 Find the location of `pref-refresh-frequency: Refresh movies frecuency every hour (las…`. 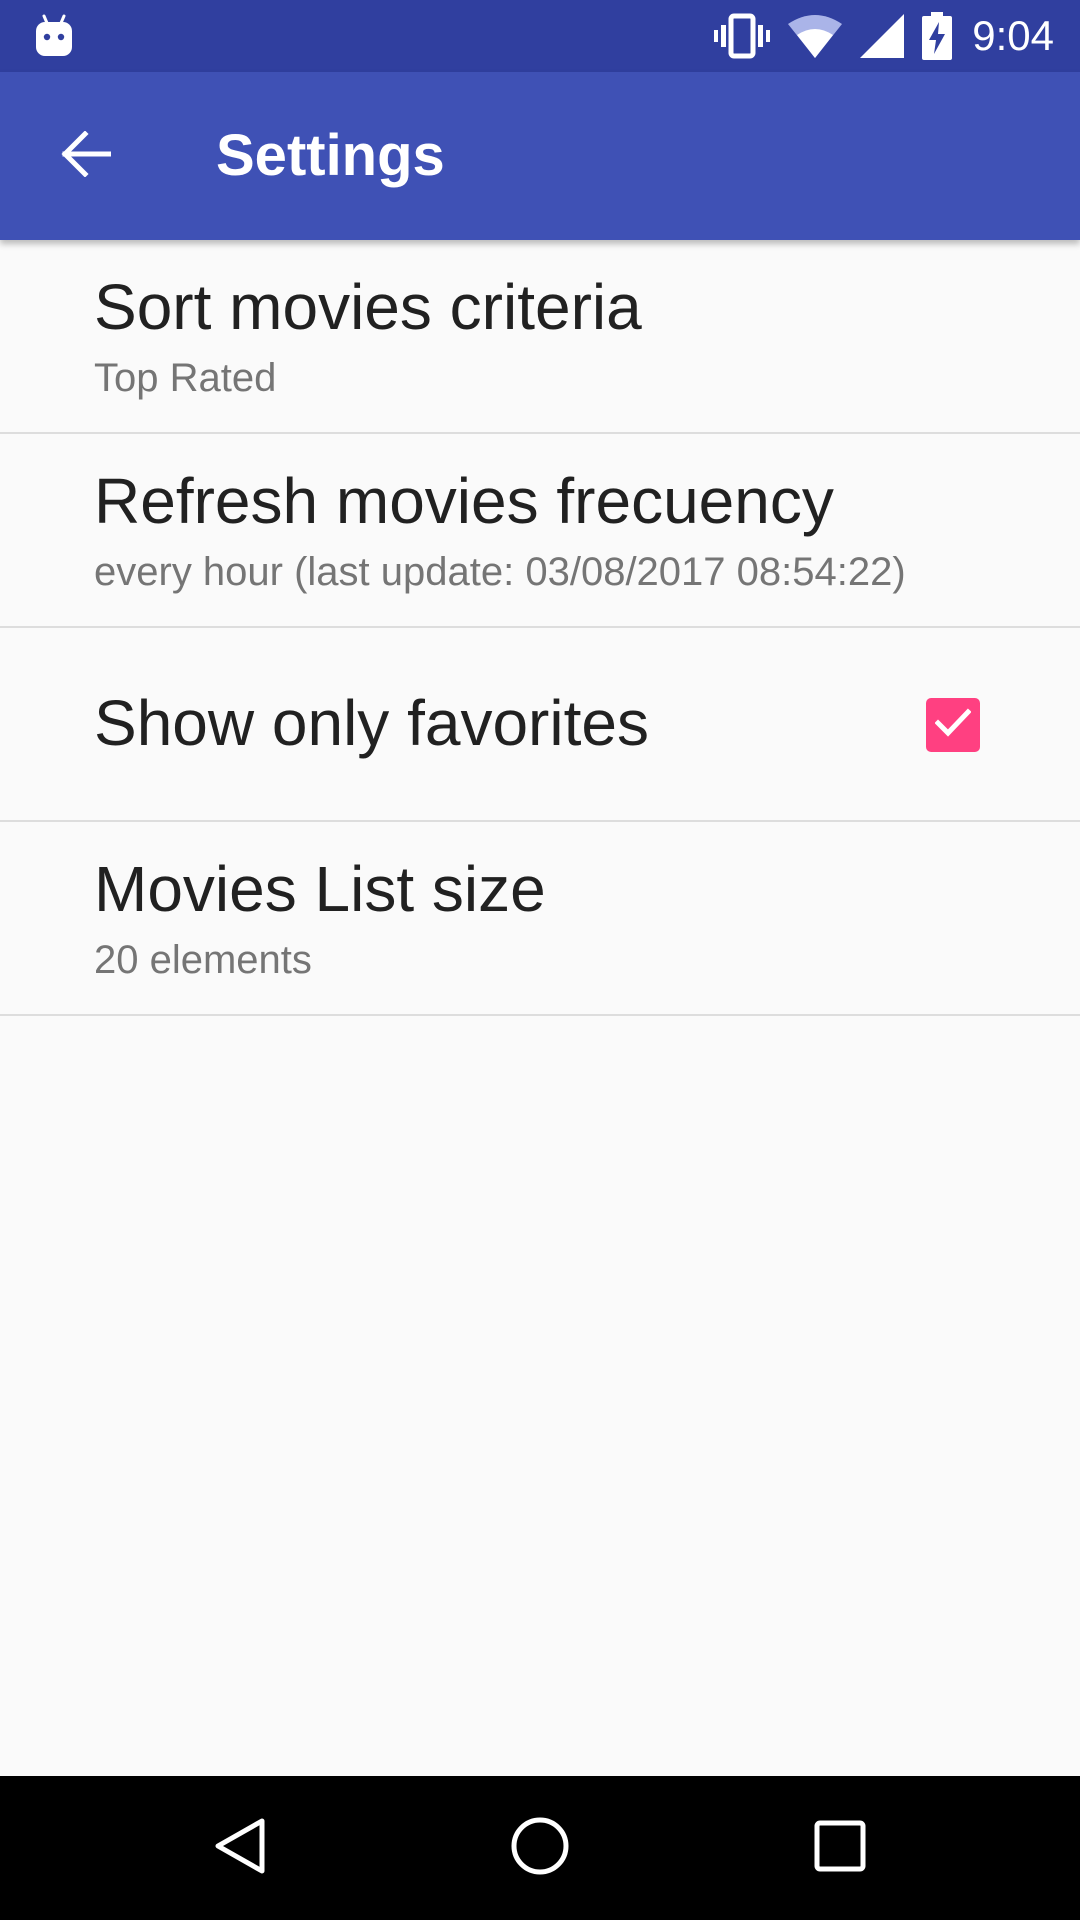

pref-refresh-frequency: Refresh movies frecuency every hour (las… is located at coordinates (540, 531).